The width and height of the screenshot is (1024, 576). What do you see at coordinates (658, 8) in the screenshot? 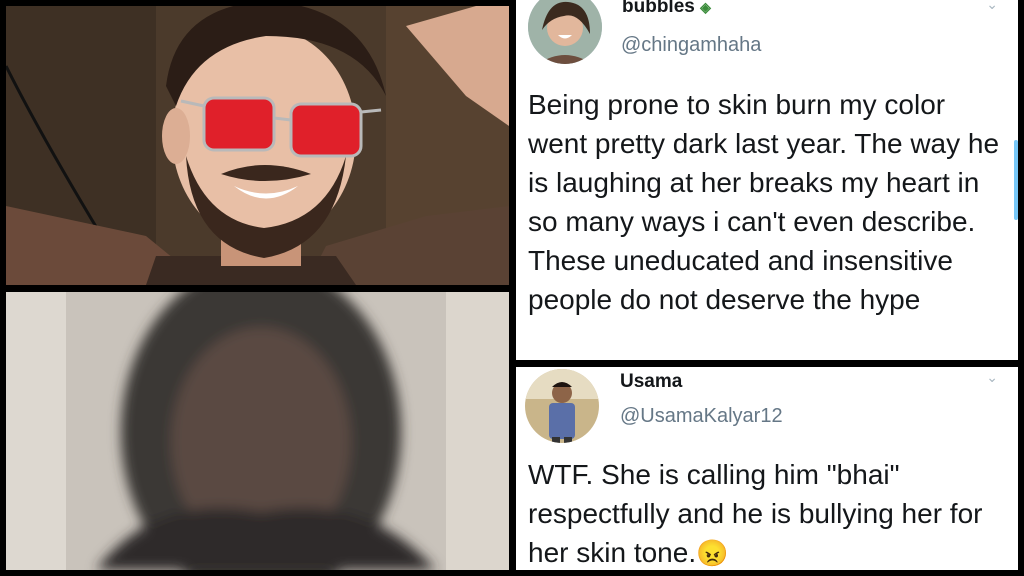
I see `tweet-1-display-name: bubbles` at bounding box center [658, 8].